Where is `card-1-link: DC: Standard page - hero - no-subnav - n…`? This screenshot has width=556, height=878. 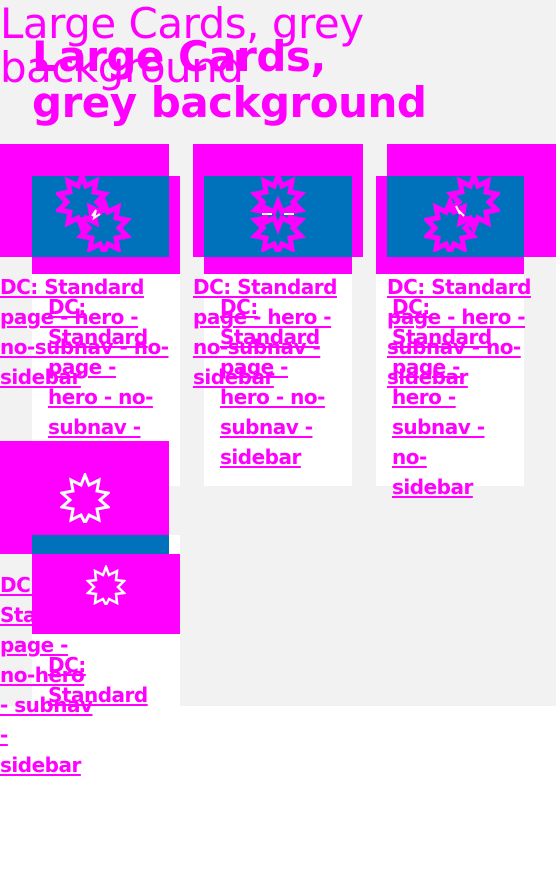
card-1-link: DC: Standard page - hero - no-subnav - n… is located at coordinates (85, 332).